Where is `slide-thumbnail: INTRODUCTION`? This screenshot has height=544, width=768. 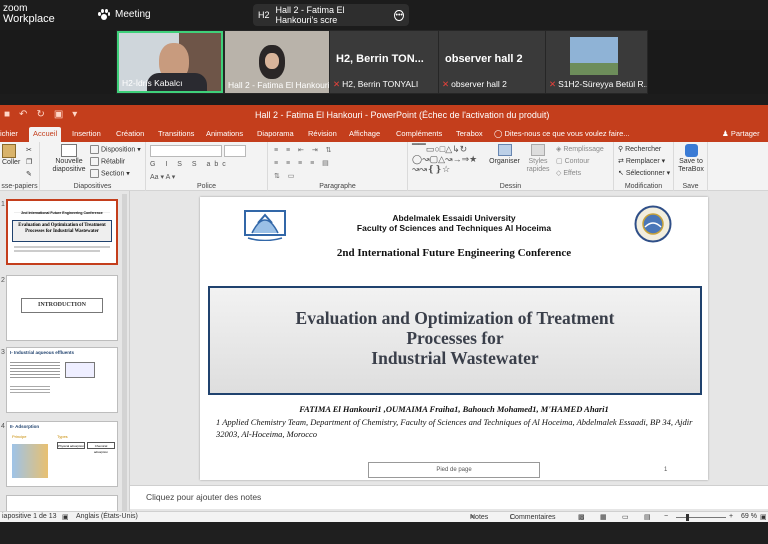
slide-thumbnail: INTRODUCTION is located at coordinates (62, 308).